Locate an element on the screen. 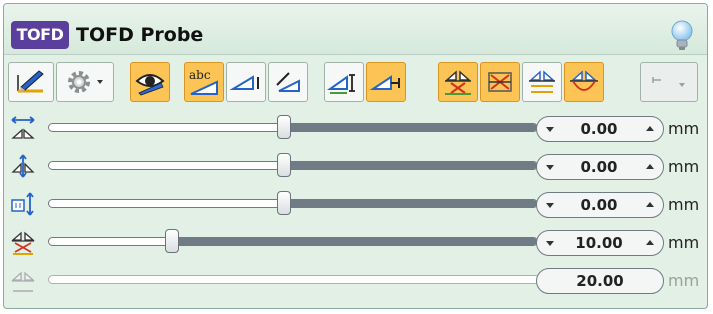  dropdown-icon is located at coordinates (668, 82).